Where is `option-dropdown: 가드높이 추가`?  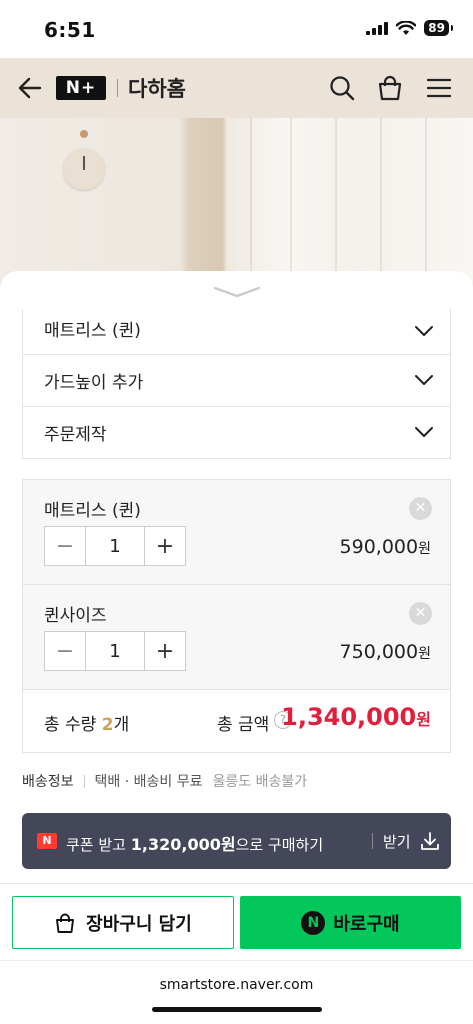
option-dropdown: 가드높이 추가 is located at coordinates (236, 380).